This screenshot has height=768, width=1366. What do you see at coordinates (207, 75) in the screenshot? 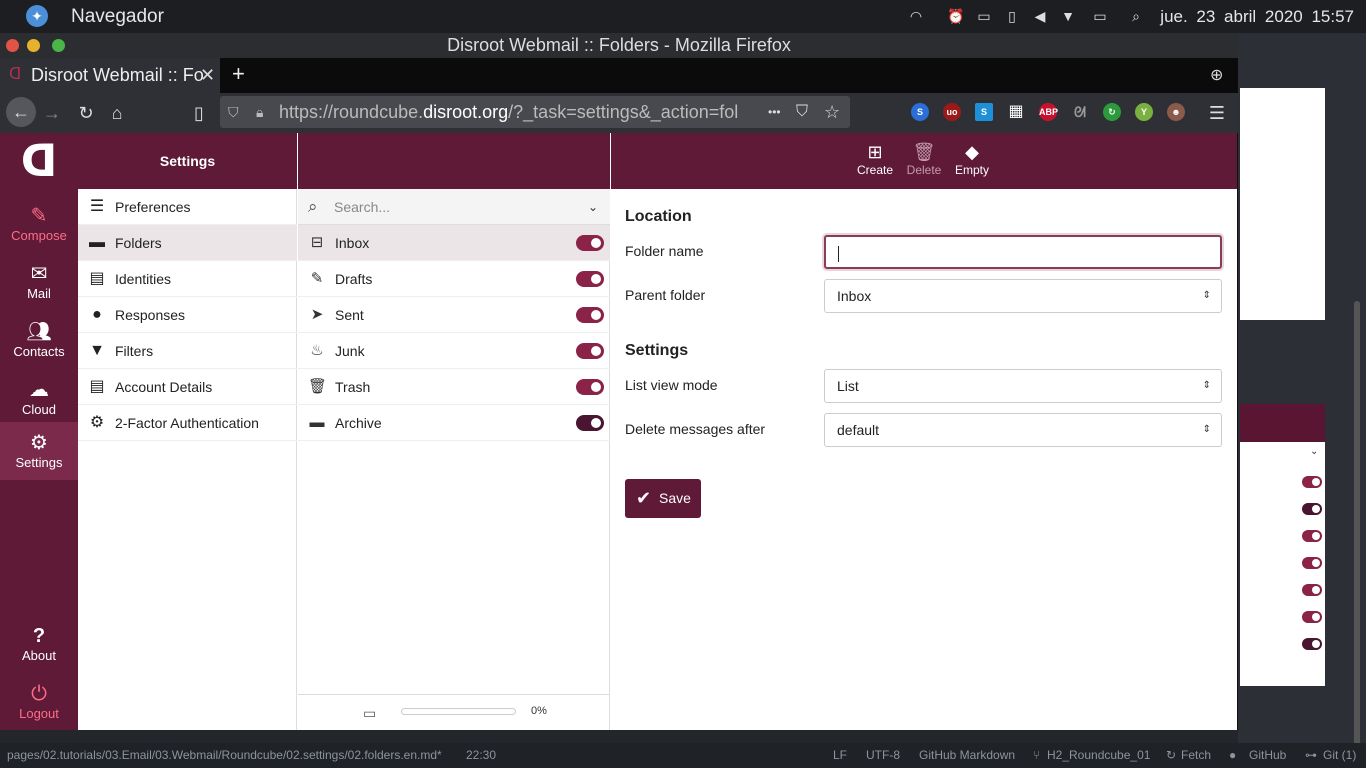
I see `close-tab-icon: ✕` at bounding box center [207, 75].